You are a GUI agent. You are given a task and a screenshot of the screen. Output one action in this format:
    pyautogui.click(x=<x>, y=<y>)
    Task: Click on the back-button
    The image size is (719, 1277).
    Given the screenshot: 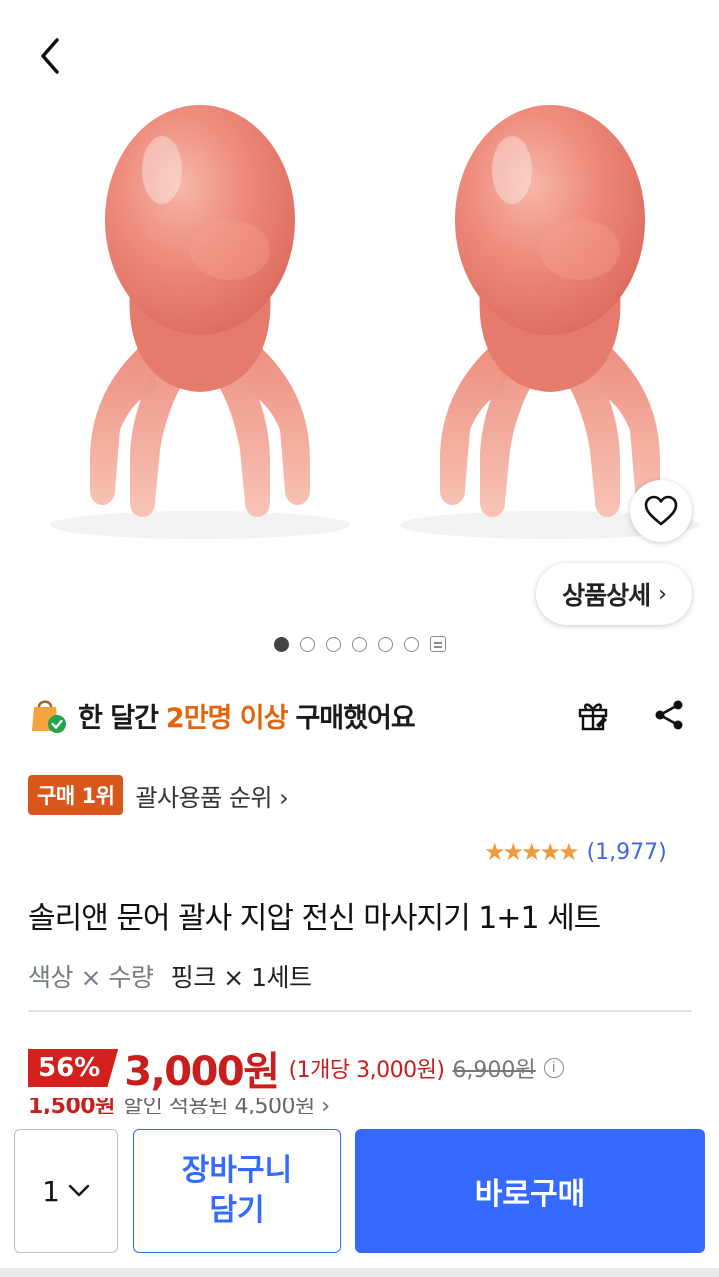 What is the action you would take?
    pyautogui.click(x=50, y=56)
    